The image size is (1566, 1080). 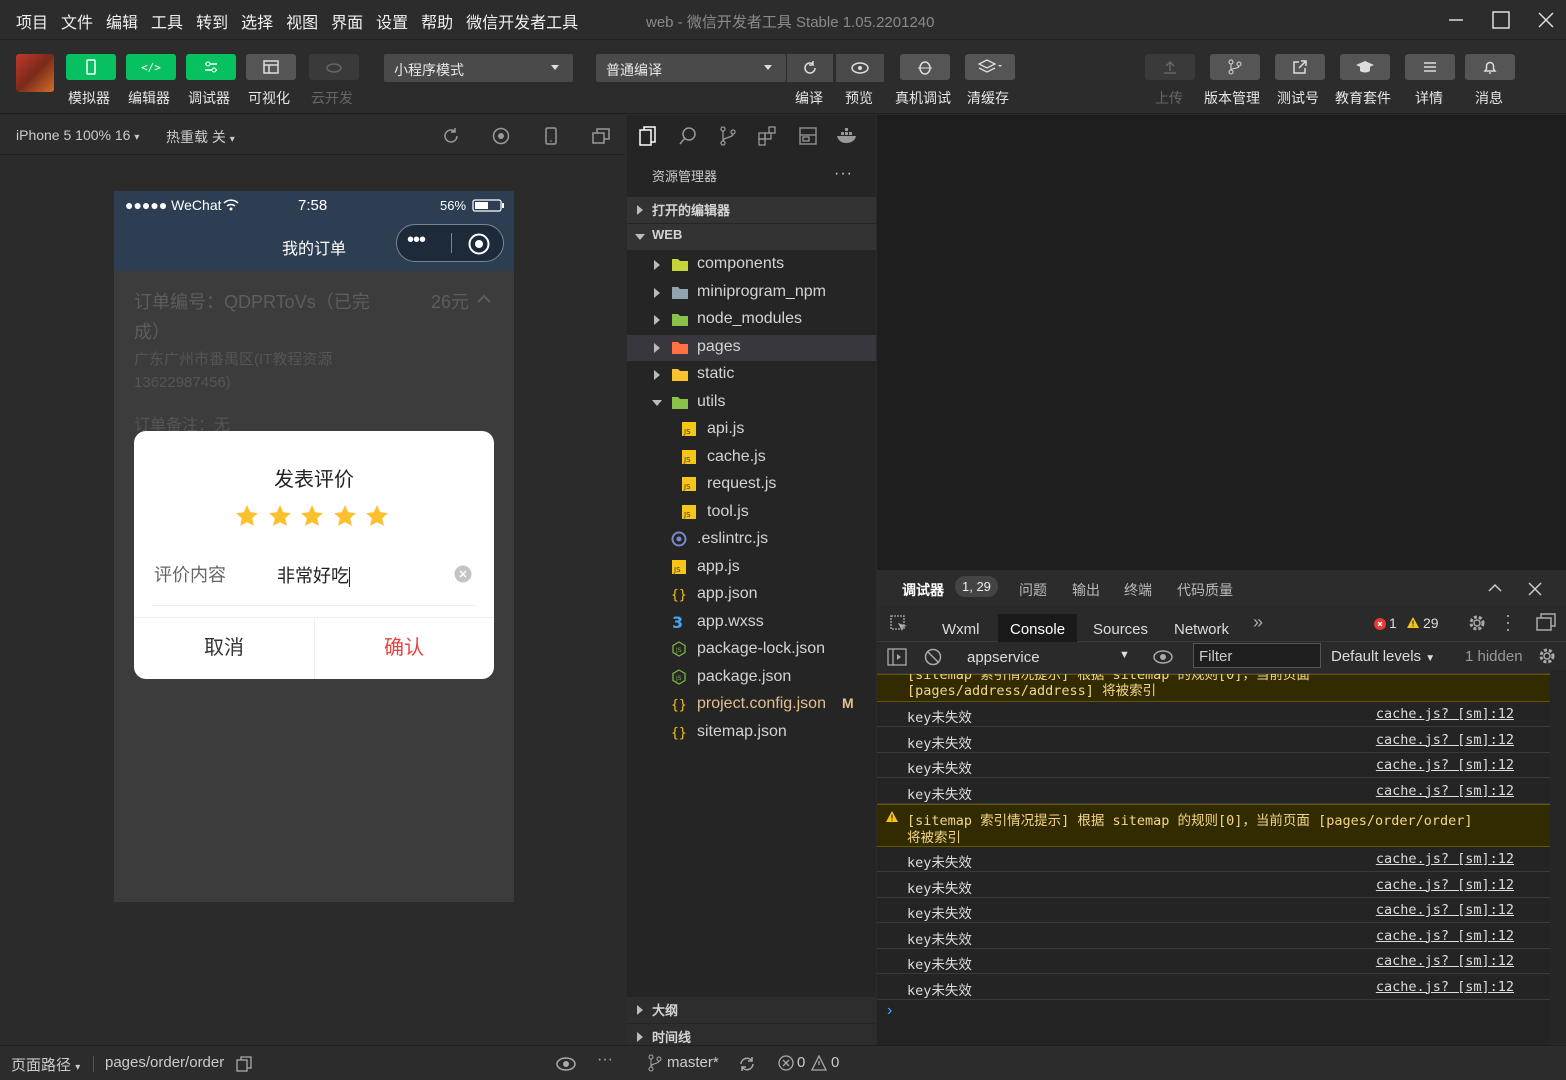 What do you see at coordinates (751, 733) in the screenshot?
I see `tree-file-sitemap-json: {} sitemap.json` at bounding box center [751, 733].